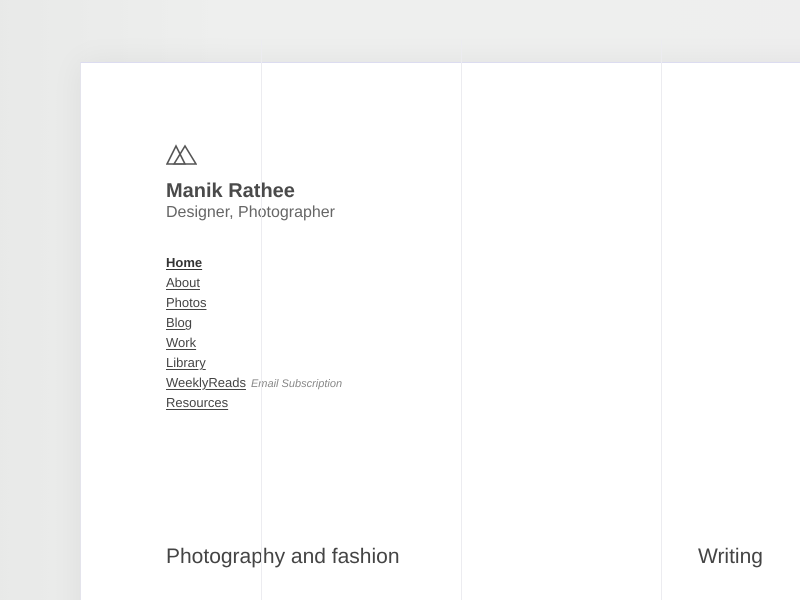 This screenshot has width=800, height=600. Describe the element at coordinates (179, 322) in the screenshot. I see `nav-link: Blog` at that location.